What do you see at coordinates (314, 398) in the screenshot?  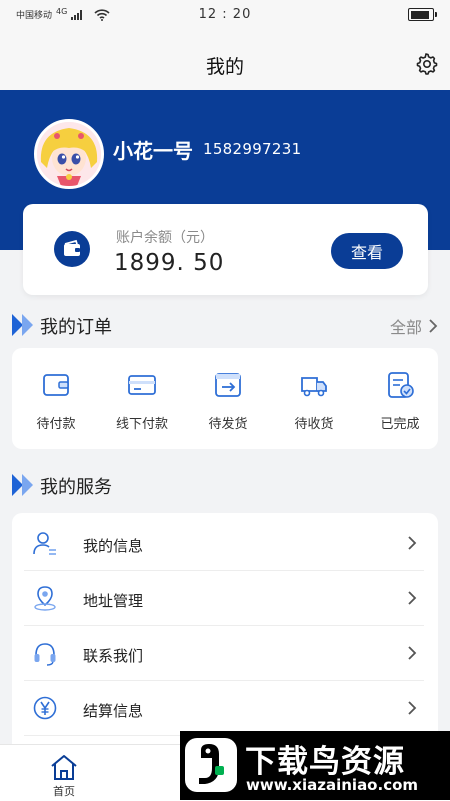 I see `order-pending-receipt: 待收货` at bounding box center [314, 398].